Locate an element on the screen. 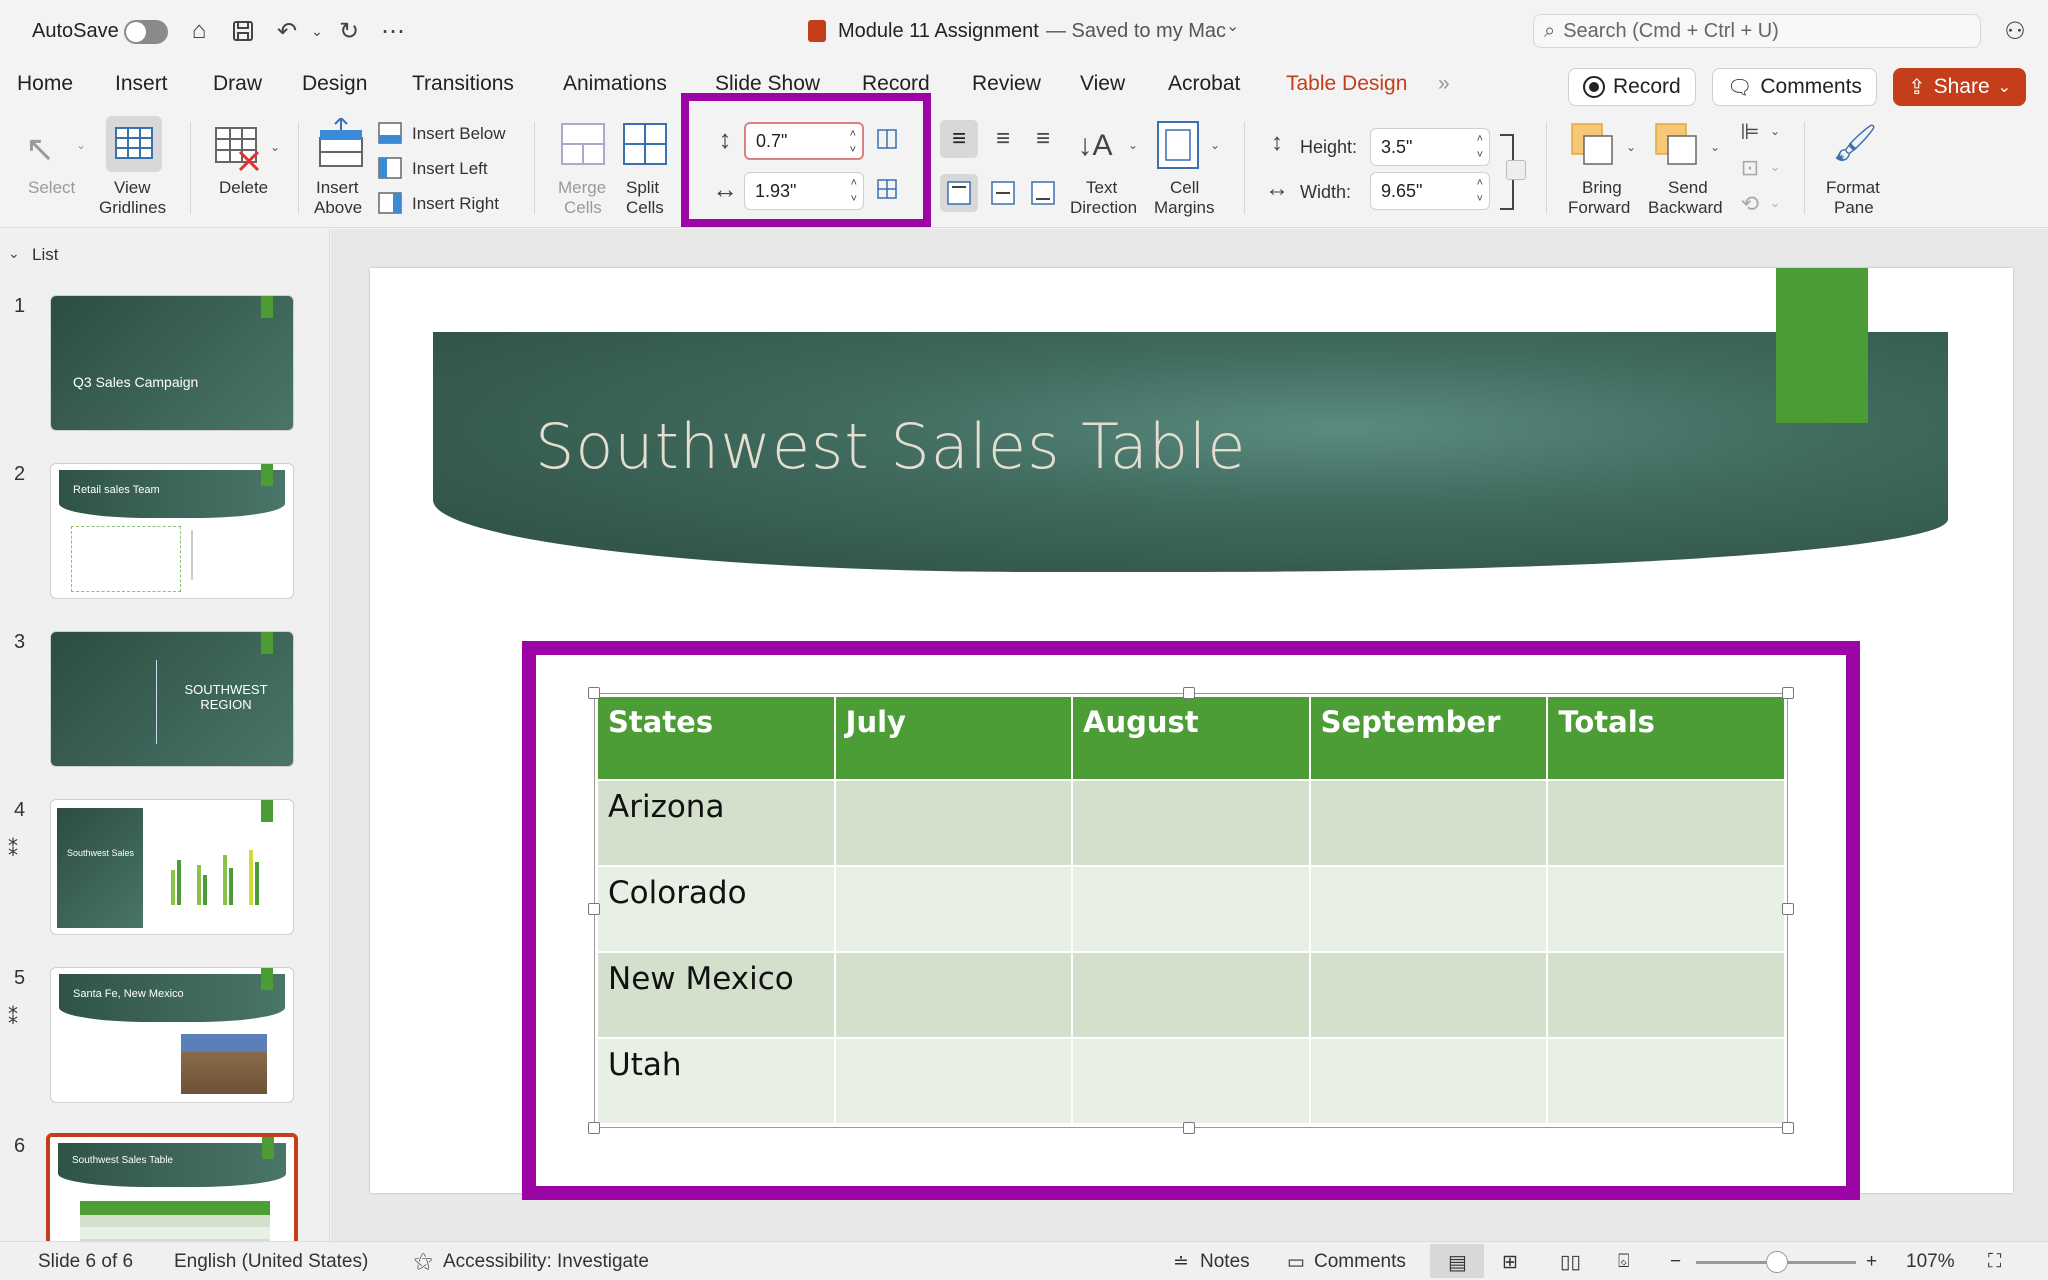  saved-status: — Saved to my Mac is located at coordinates (1136, 31).